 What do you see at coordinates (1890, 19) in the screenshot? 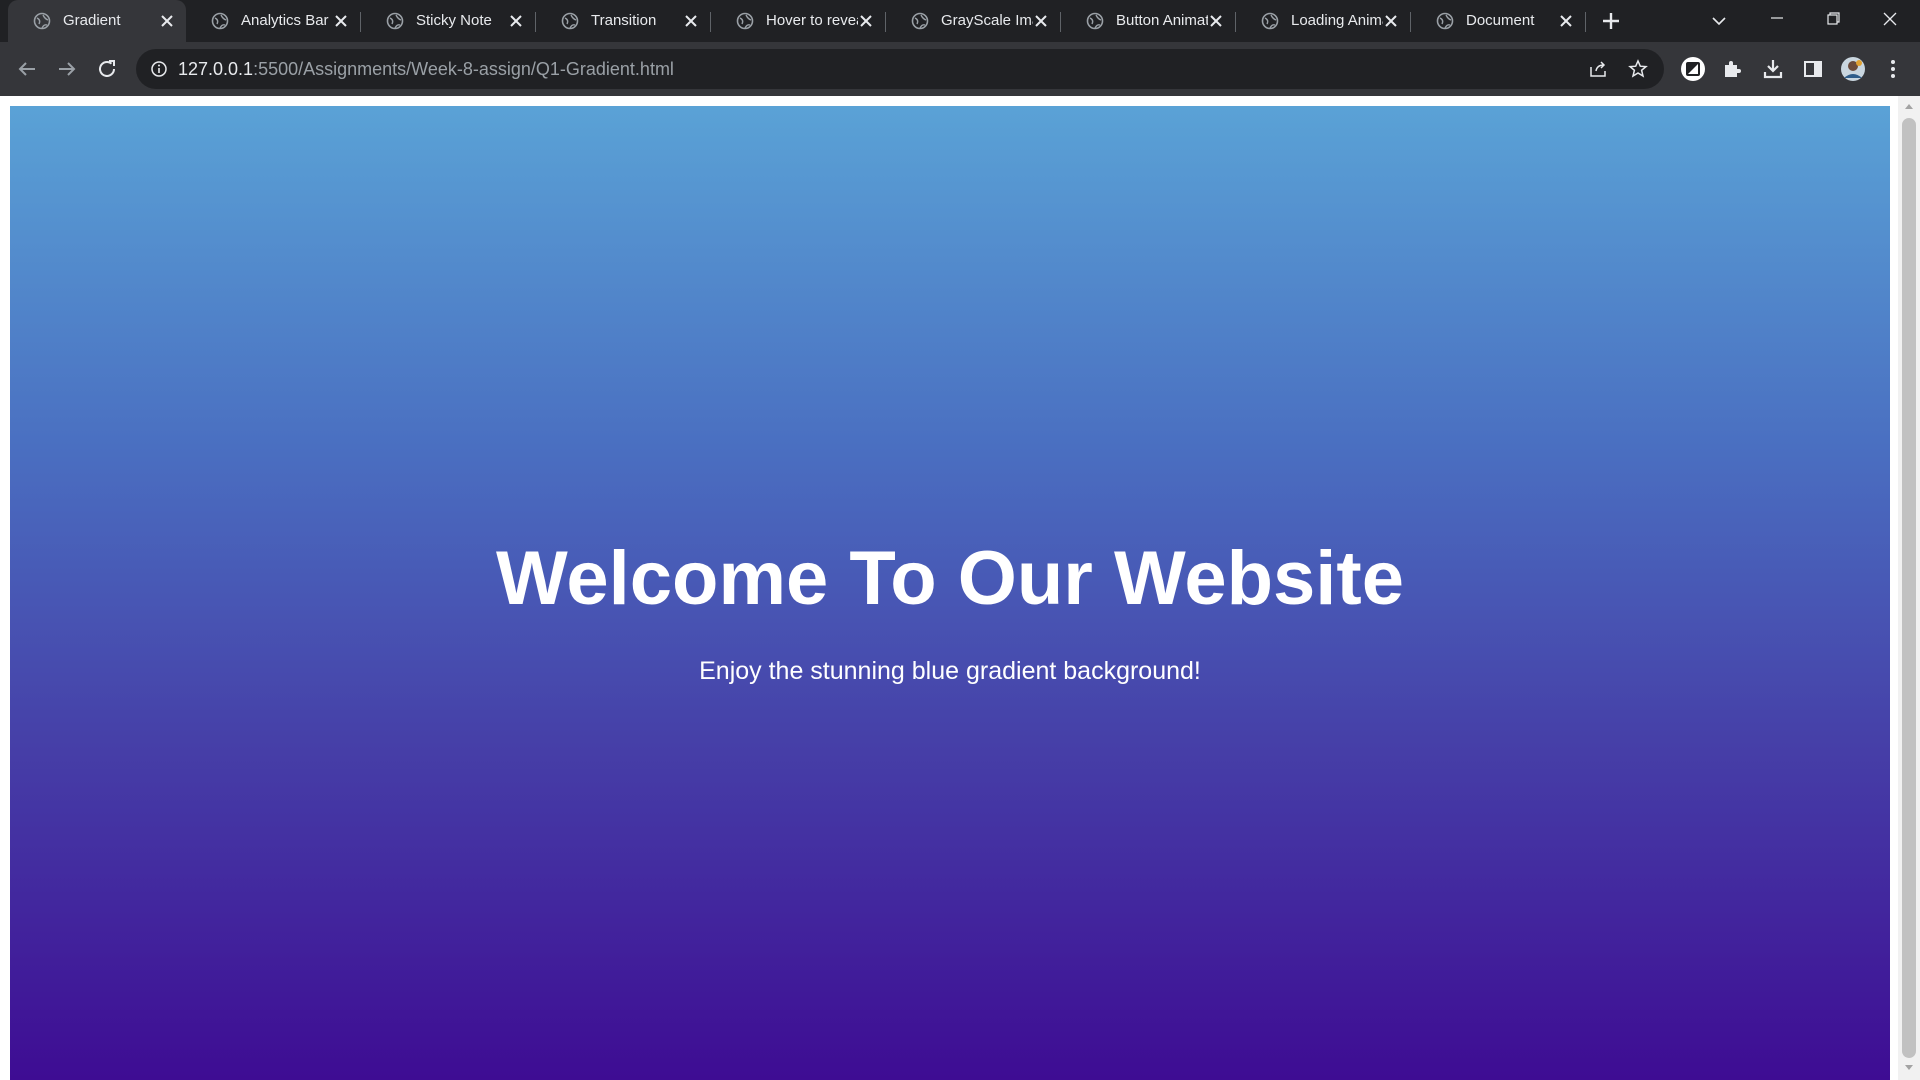
I see `close-window-icon` at bounding box center [1890, 19].